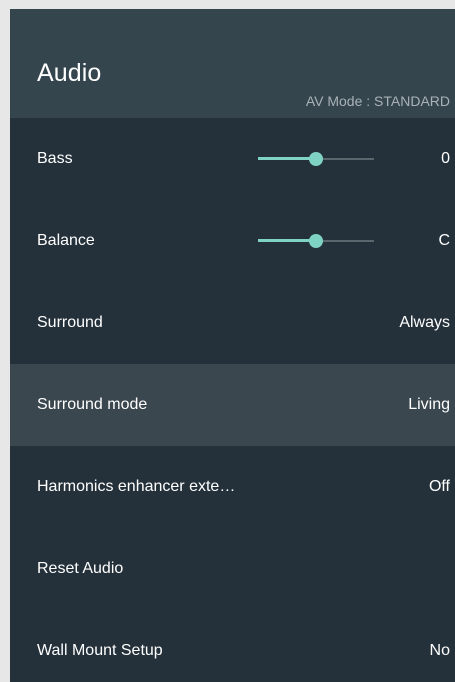 This screenshot has height=682, width=455. Describe the element at coordinates (232, 323) in the screenshot. I see `menu-item-surround: Surround Always` at that location.